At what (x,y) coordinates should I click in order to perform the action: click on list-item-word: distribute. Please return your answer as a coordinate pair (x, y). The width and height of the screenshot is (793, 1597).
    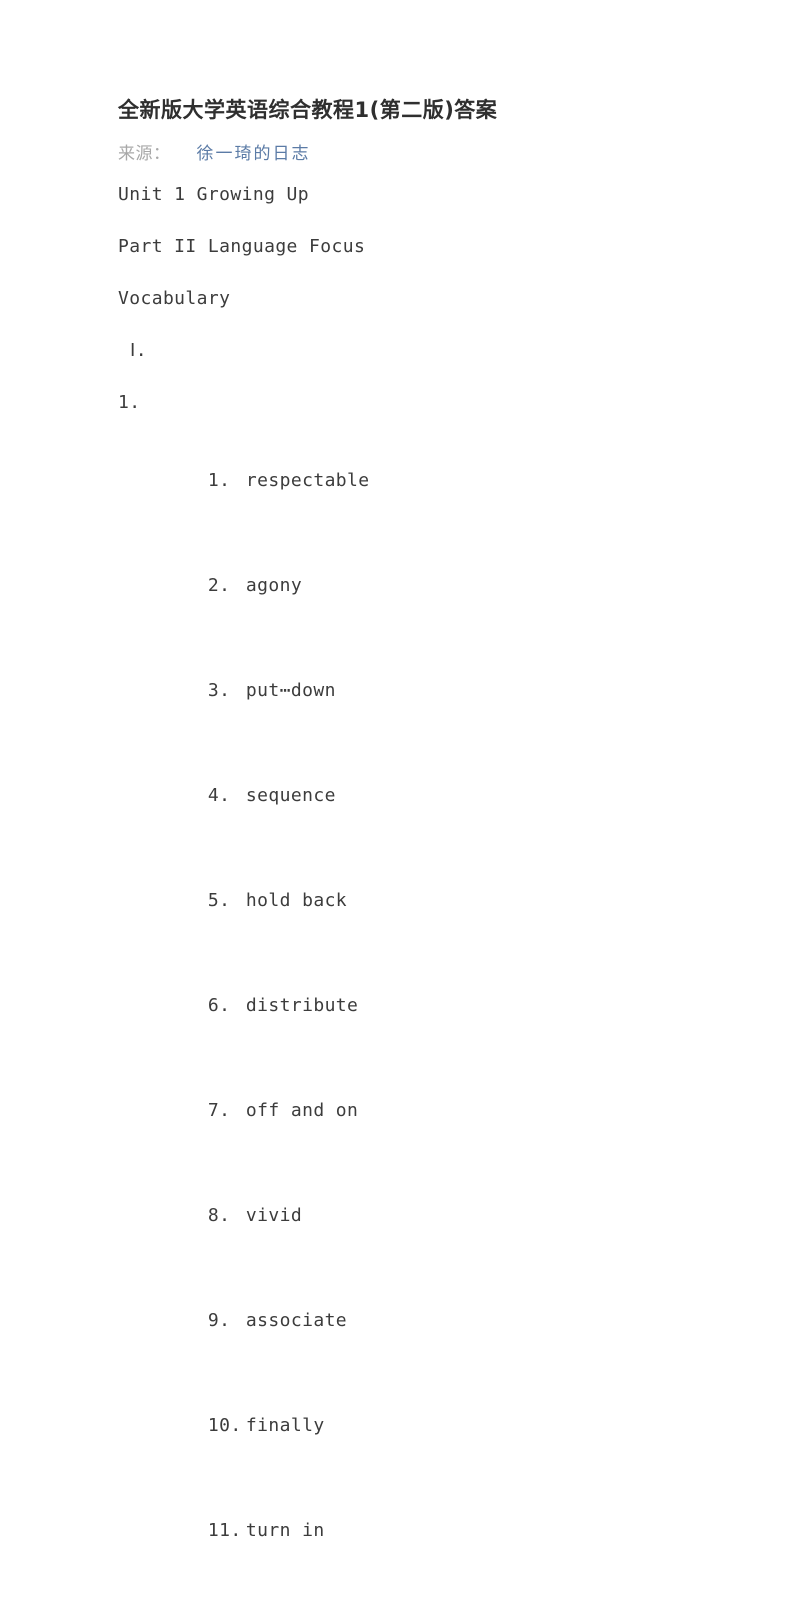
    Looking at the image, I should click on (302, 1005).